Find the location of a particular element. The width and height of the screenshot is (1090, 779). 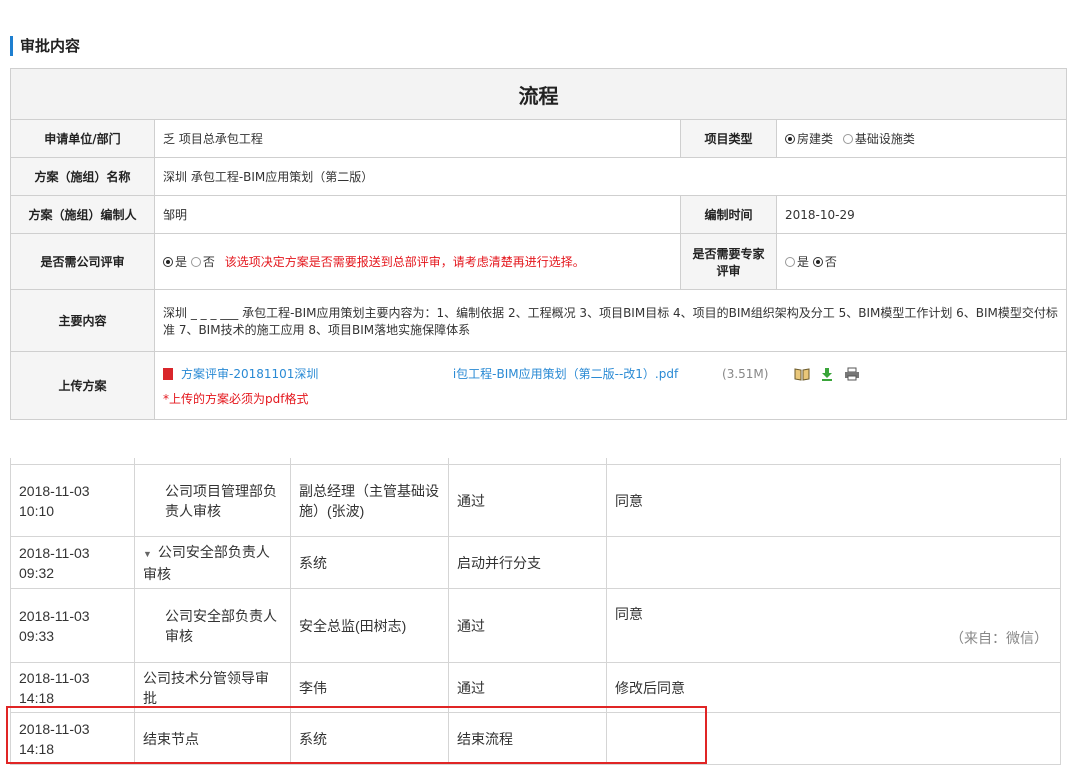

table-row: 2018-11-03 14:18 结束节点 系统 结束流程 is located at coordinates (535, 738).